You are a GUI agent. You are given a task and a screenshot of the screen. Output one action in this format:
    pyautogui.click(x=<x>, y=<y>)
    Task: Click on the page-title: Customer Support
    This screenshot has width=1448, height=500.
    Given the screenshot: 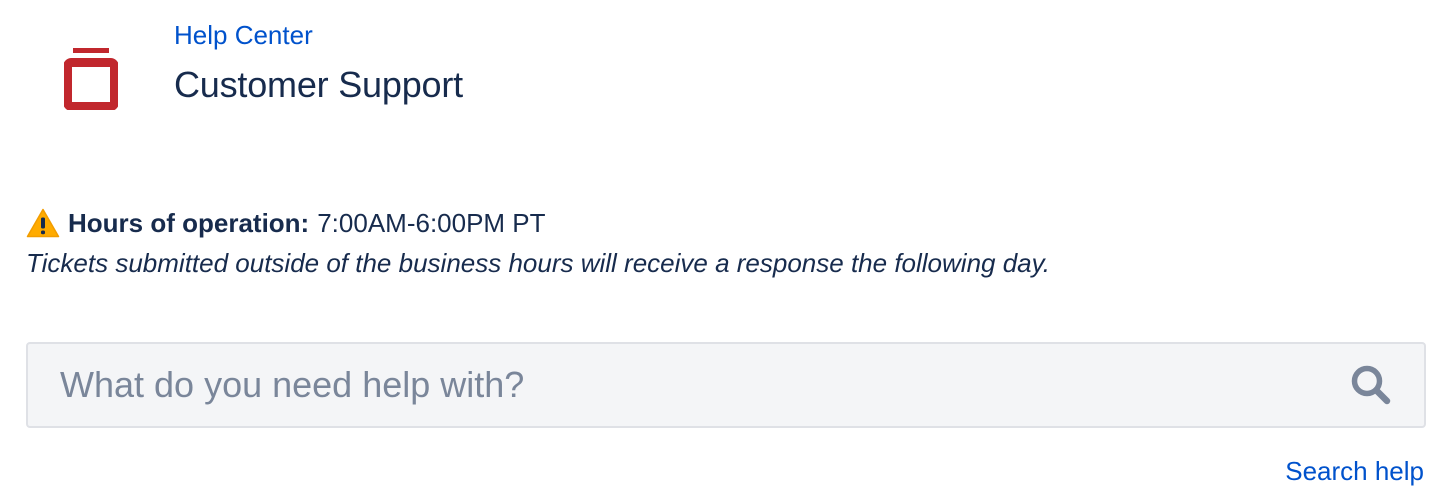 What is the action you would take?
    pyautogui.click(x=318, y=84)
    